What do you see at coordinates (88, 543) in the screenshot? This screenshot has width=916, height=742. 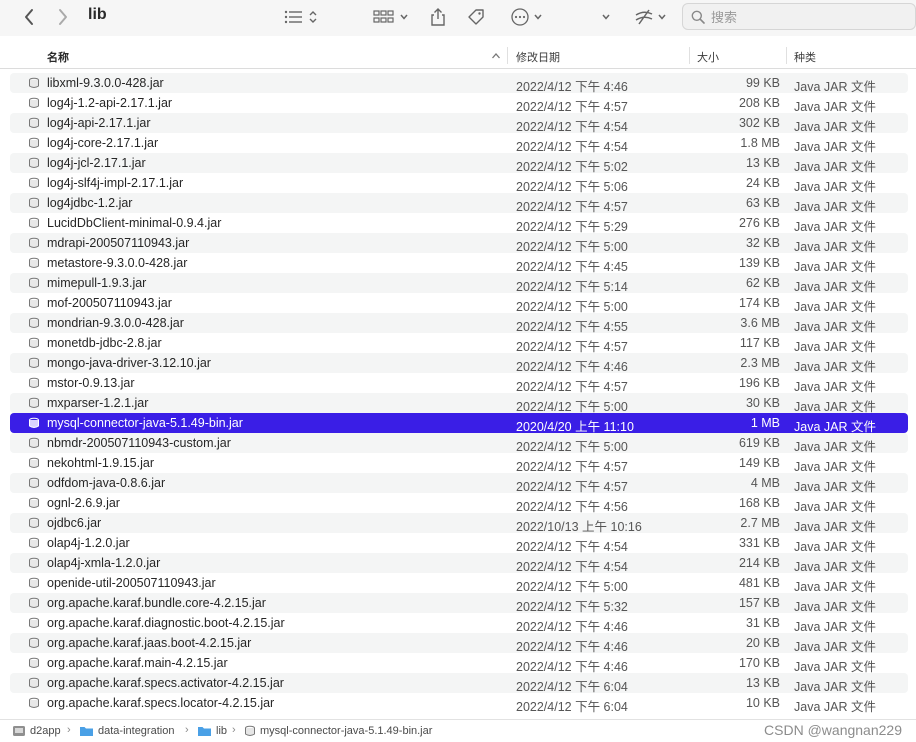 I see `file-name: olap4j-1.2.0.jar` at bounding box center [88, 543].